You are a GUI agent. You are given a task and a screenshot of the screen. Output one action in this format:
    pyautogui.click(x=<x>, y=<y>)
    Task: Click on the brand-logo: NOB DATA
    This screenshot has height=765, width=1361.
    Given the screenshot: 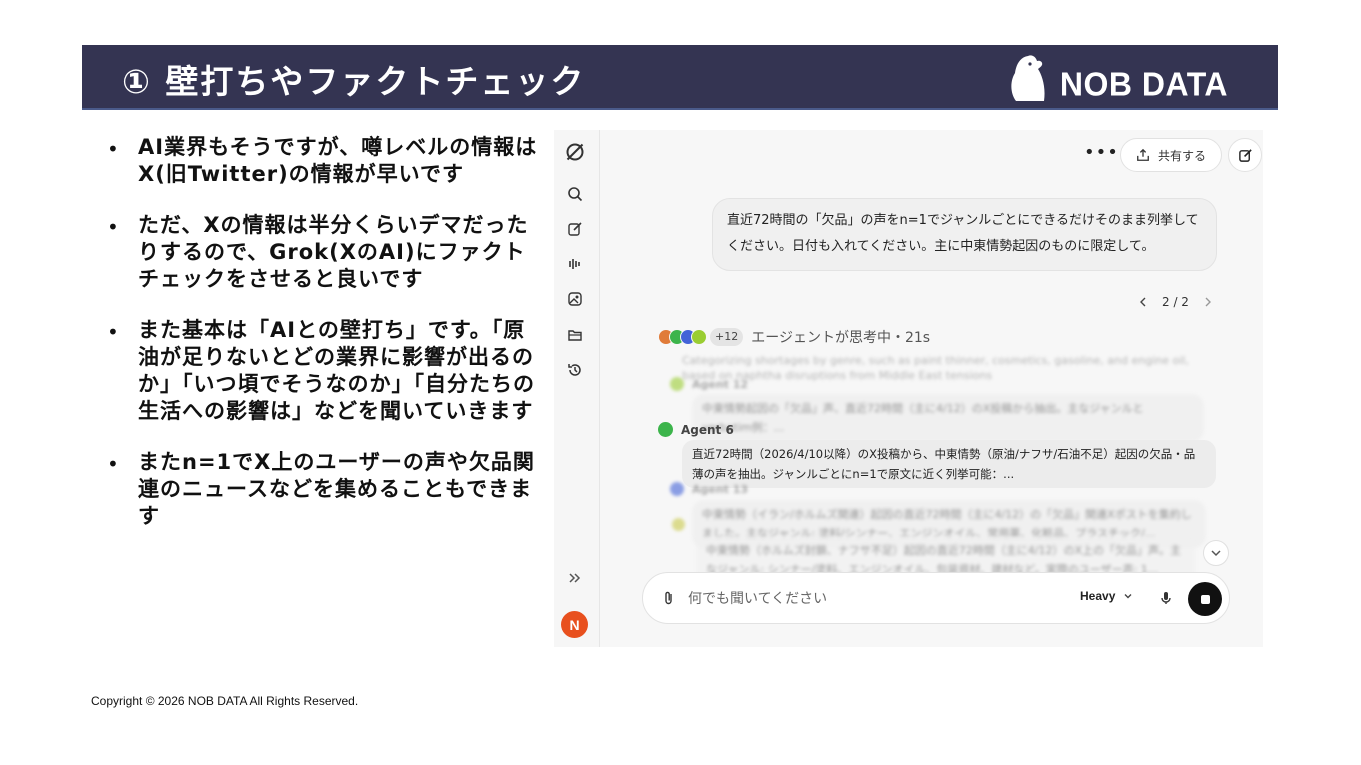 What is the action you would take?
    pyautogui.click(x=1117, y=78)
    